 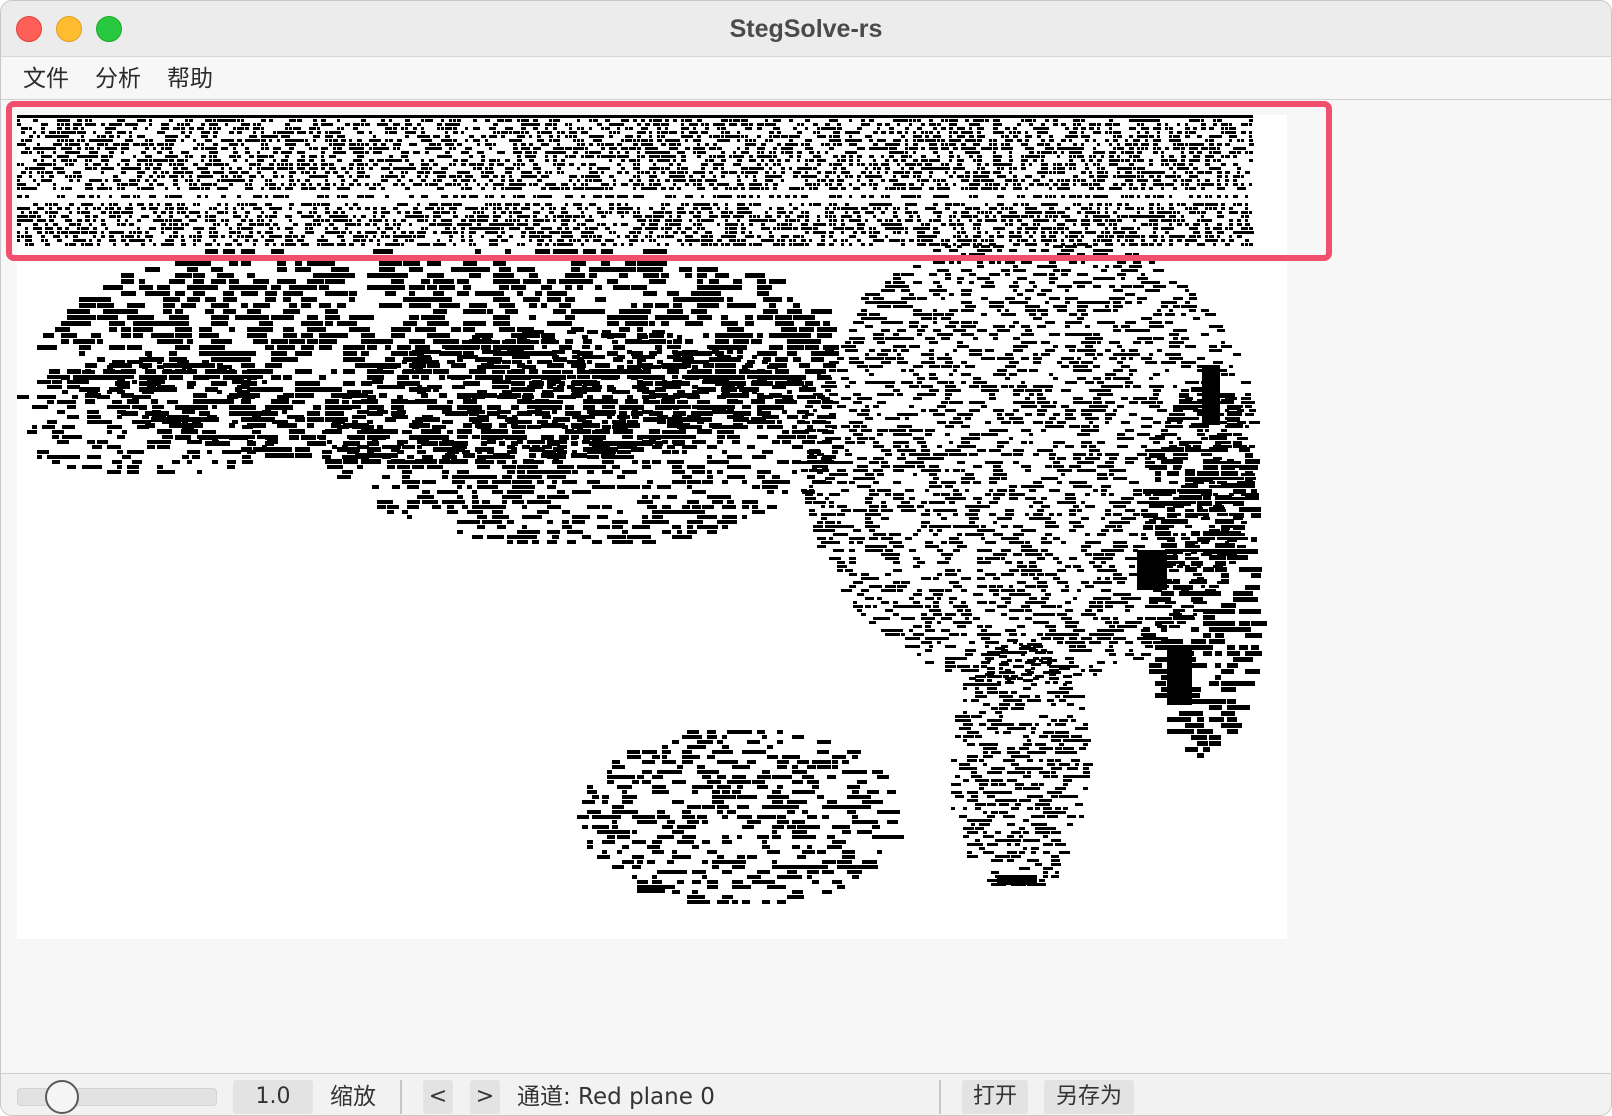 What do you see at coordinates (438, 1097) in the screenshot?
I see `prev-channel-button: <` at bounding box center [438, 1097].